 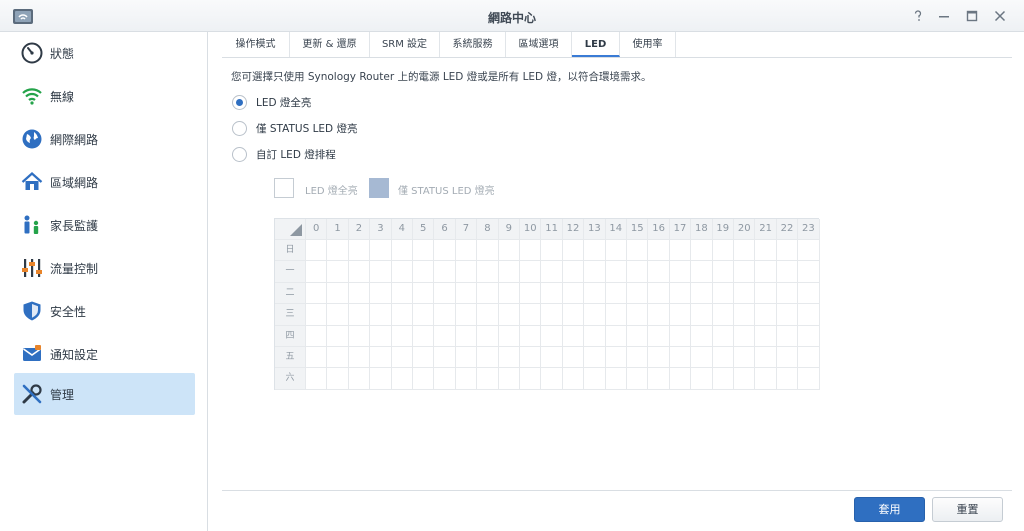 I want to click on tab-srm-settings: SRM 設定, so click(x=405, y=44).